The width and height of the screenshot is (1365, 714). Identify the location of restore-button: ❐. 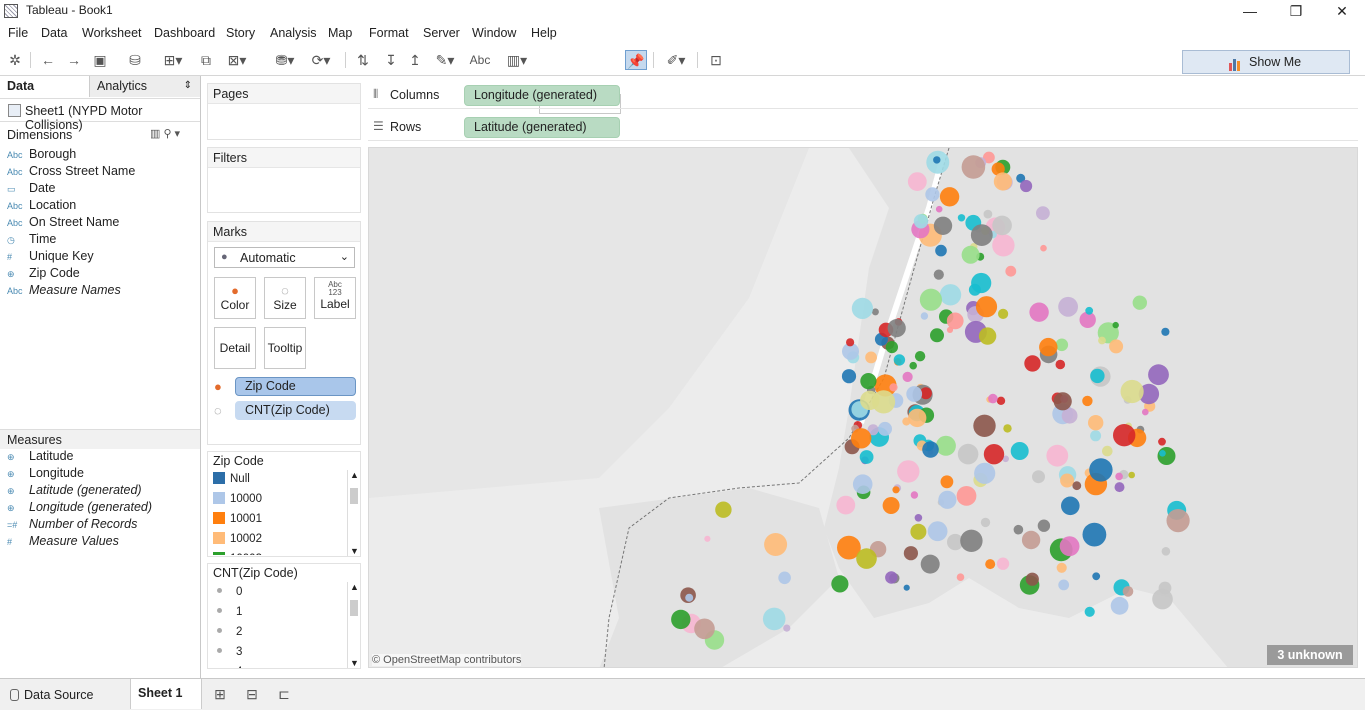
(1296, 11).